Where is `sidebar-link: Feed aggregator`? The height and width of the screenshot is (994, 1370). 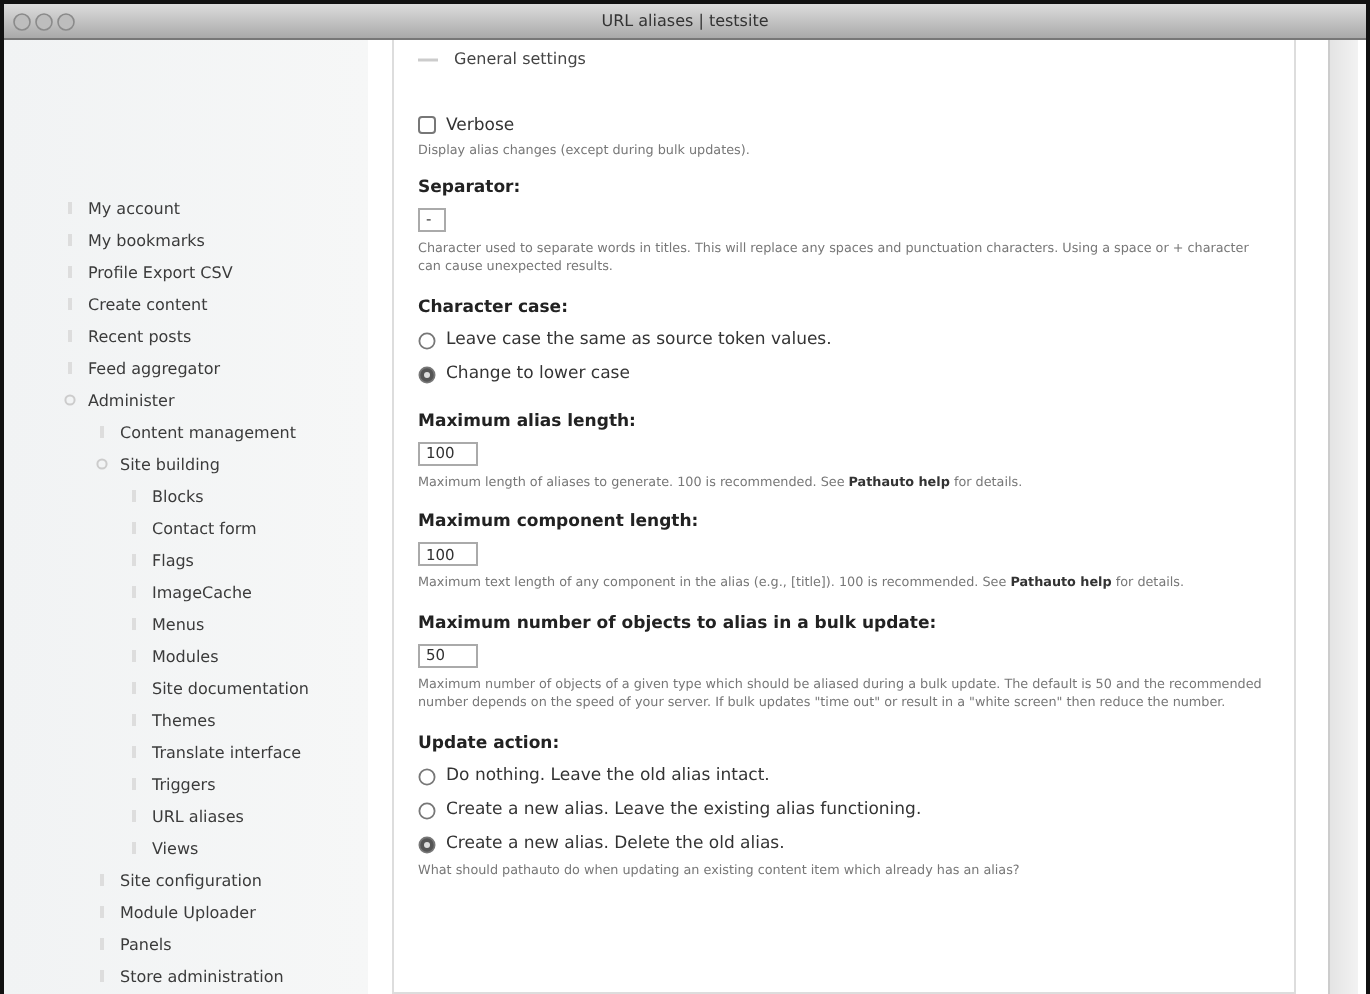
sidebar-link: Feed aggregator is located at coordinates (154, 368).